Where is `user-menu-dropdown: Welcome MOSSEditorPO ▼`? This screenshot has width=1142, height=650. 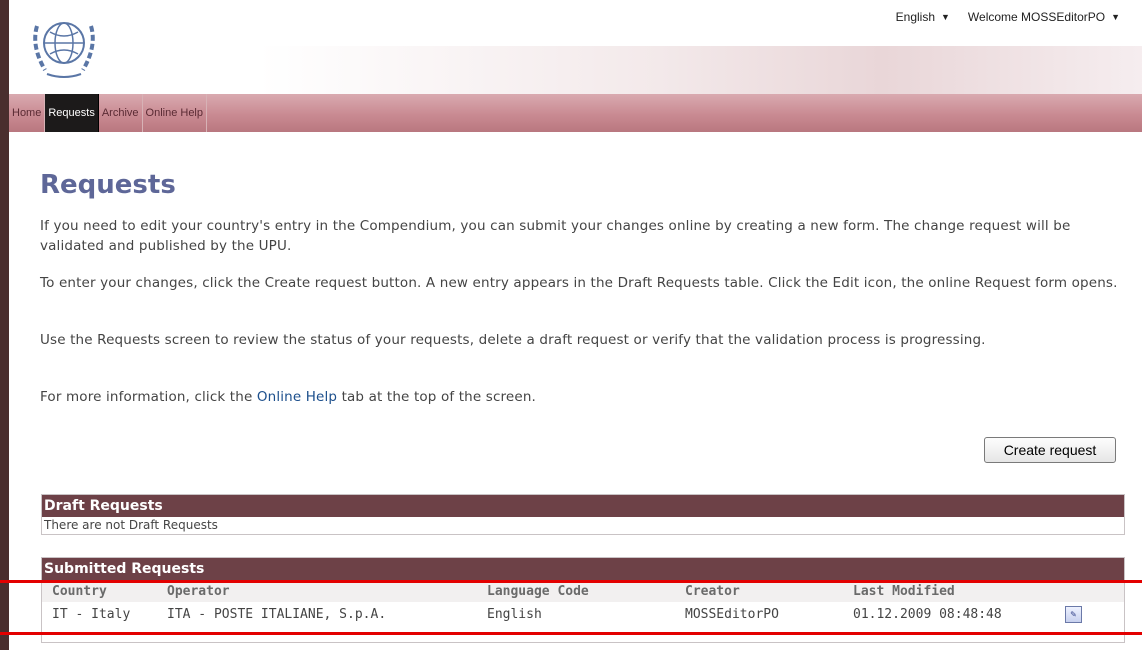
user-menu-dropdown: Welcome MOSSEditorPO ▼ is located at coordinates (1044, 17).